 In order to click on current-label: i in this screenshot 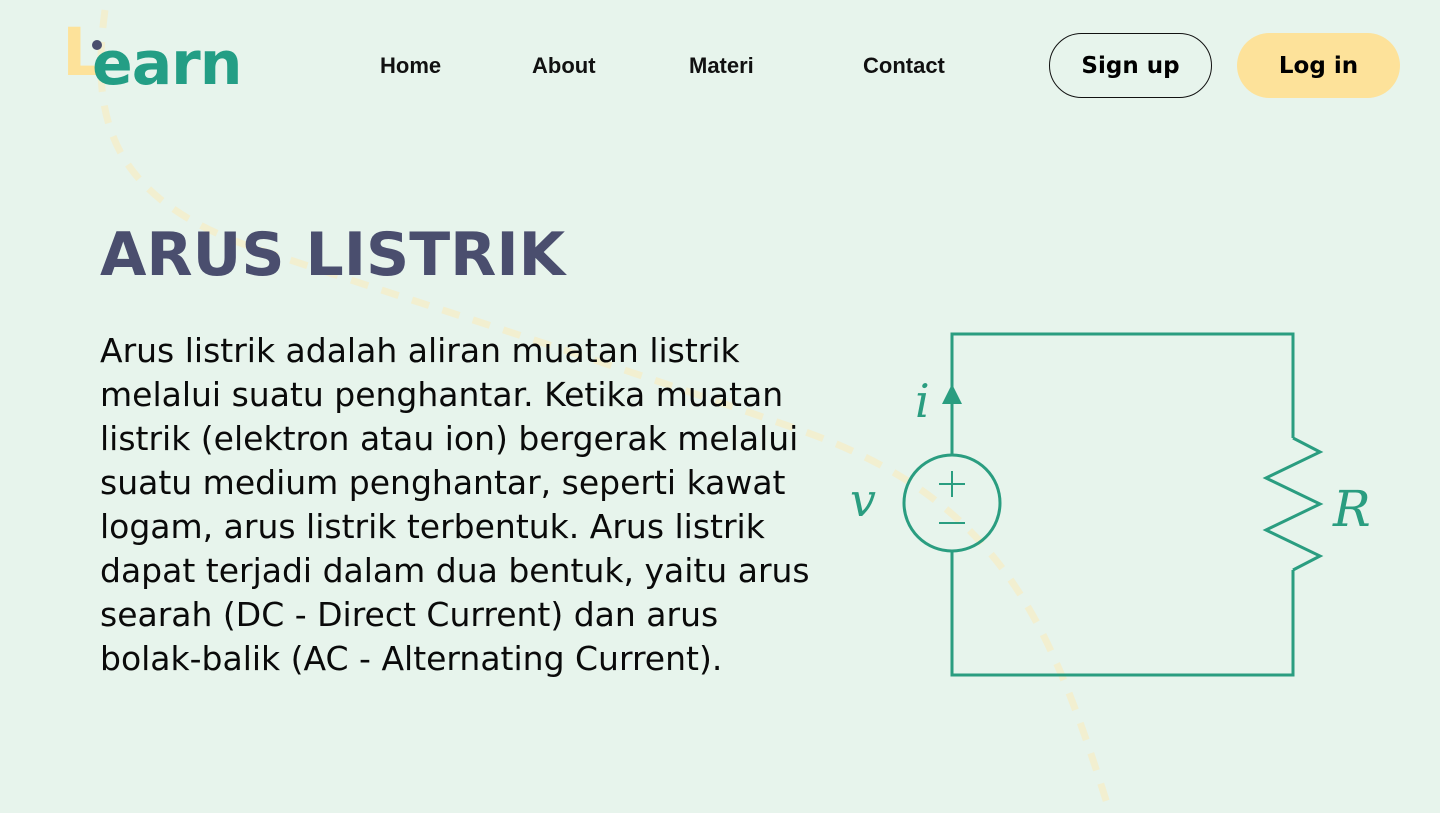, I will do `click(922, 401)`.